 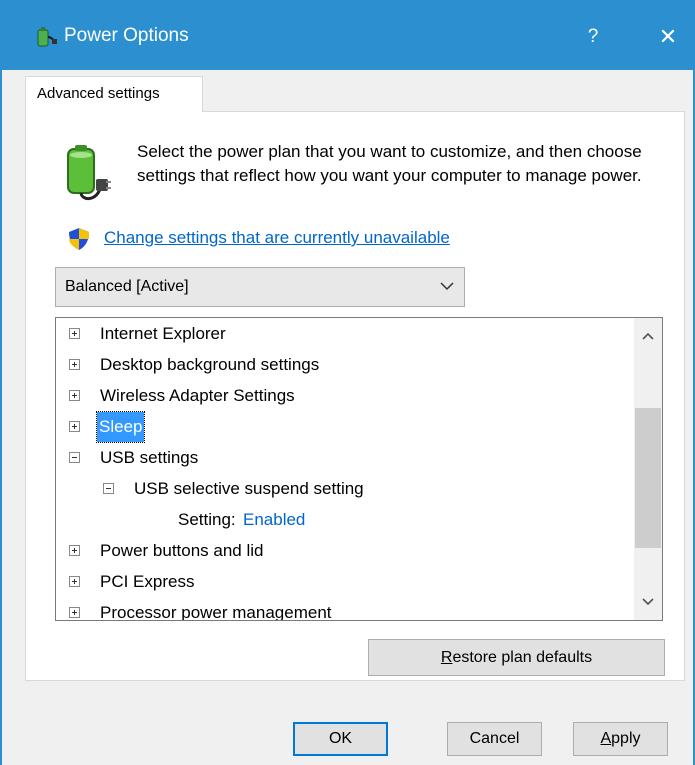 What do you see at coordinates (606, 738) in the screenshot?
I see `apply-accesskey: A` at bounding box center [606, 738].